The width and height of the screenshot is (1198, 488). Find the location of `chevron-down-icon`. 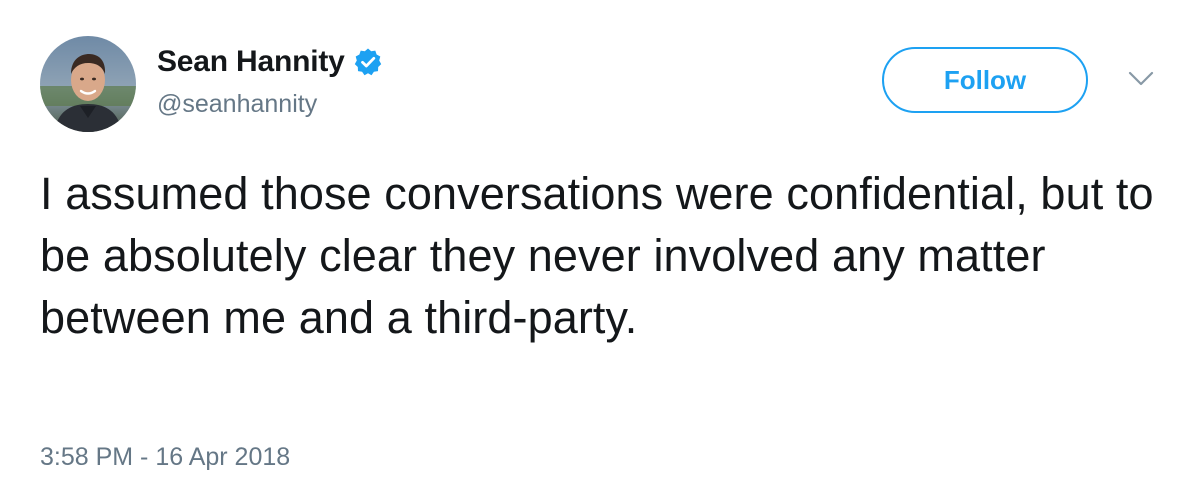

chevron-down-icon is located at coordinates (1141, 79).